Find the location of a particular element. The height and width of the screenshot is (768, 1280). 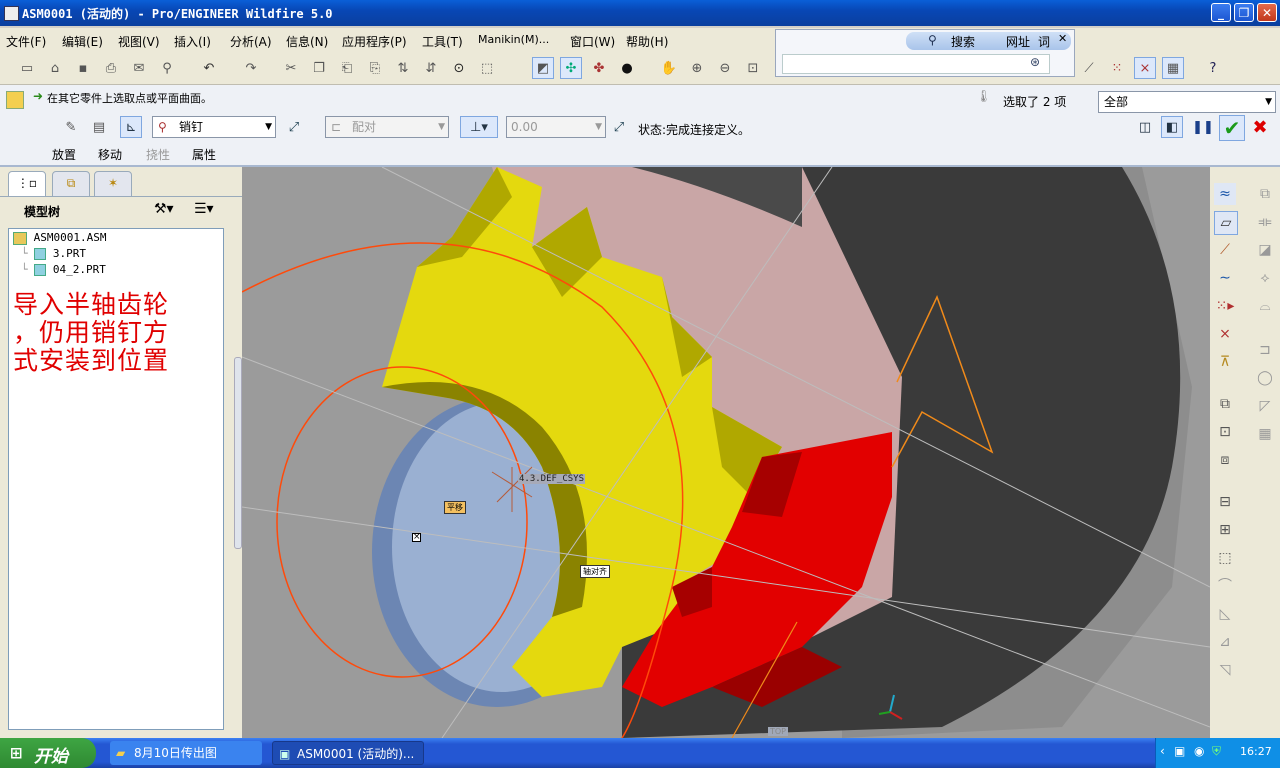

revolve-tool-icon: ⬚ is located at coordinates (1225, 558).